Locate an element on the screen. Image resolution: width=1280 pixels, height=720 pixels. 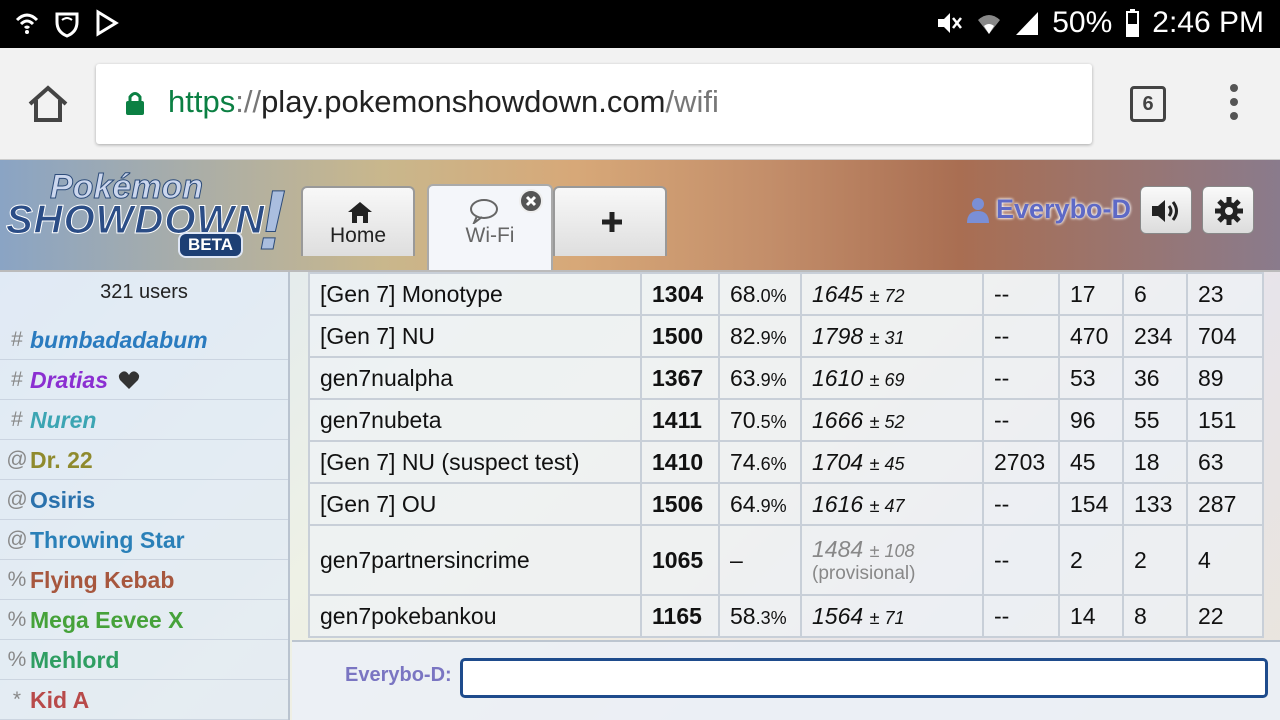
glicko-cell: 1704 ± 45 is located at coordinates (892, 462).